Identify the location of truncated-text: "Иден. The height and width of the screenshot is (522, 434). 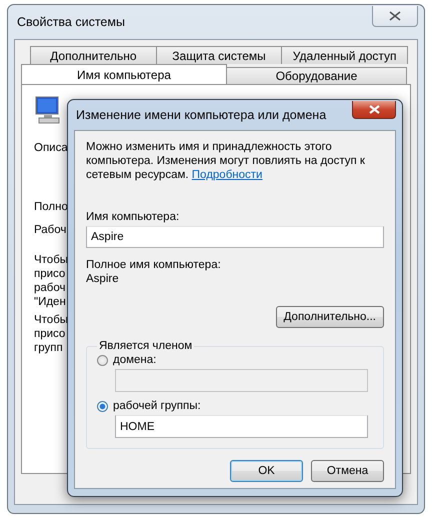
(50, 302).